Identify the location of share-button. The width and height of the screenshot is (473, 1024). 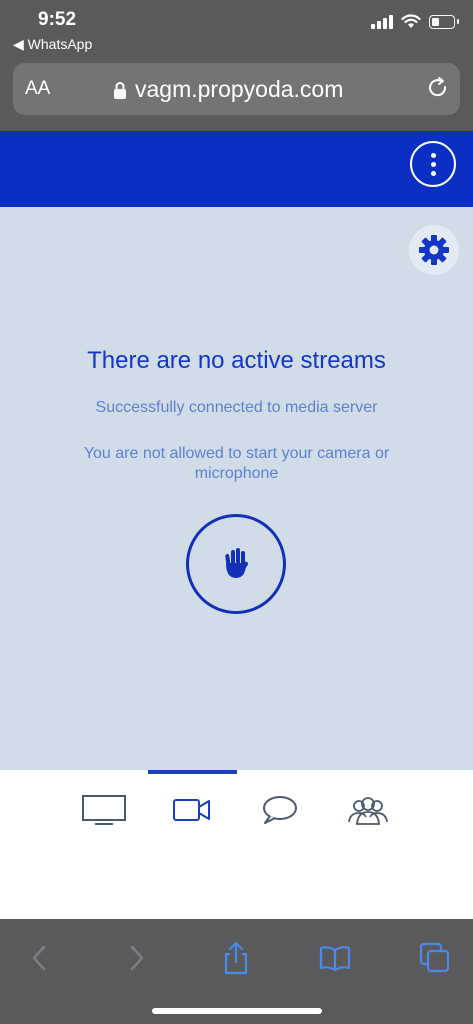
(236, 958).